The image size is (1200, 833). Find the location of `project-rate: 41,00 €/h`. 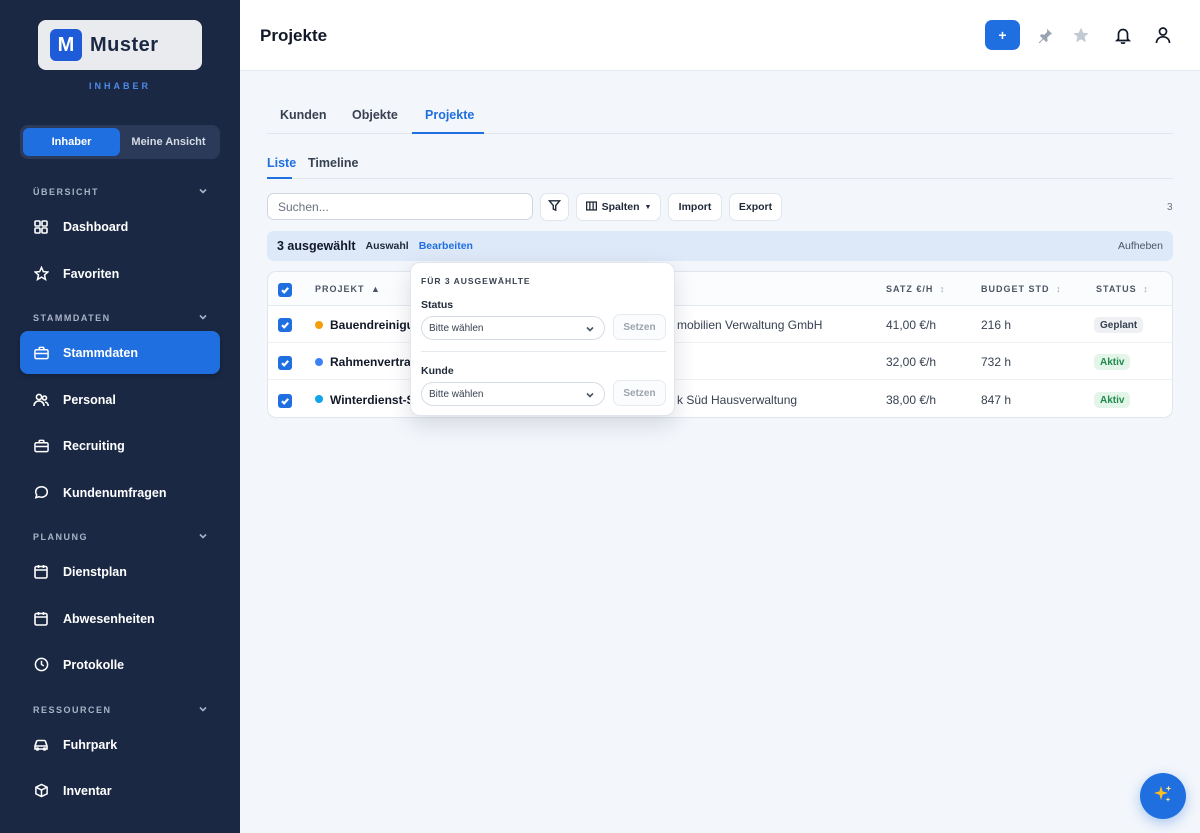

project-rate: 41,00 €/h is located at coordinates (911, 325).